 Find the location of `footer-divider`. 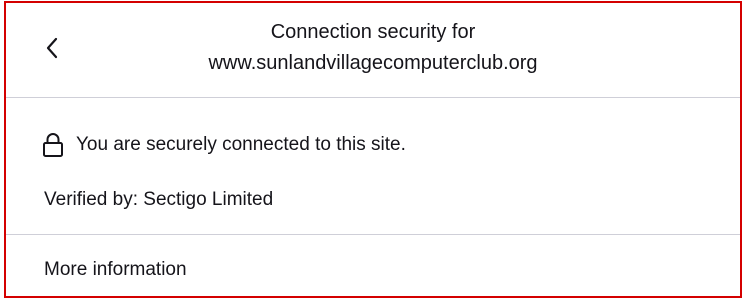

footer-divider is located at coordinates (373, 234).